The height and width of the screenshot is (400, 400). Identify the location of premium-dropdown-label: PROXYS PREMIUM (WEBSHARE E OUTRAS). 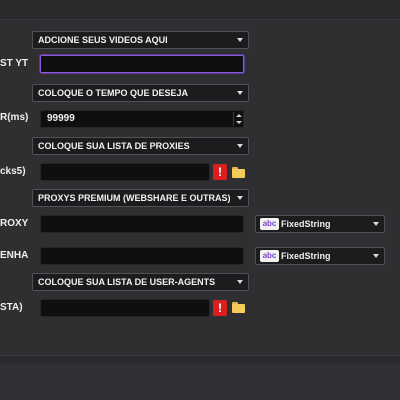
(134, 198).